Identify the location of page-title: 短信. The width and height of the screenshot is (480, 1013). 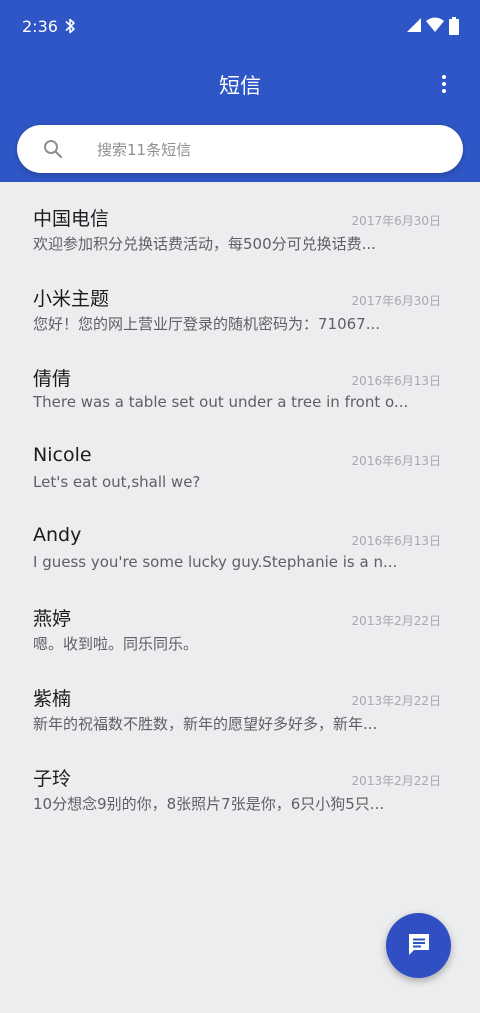
(240, 86).